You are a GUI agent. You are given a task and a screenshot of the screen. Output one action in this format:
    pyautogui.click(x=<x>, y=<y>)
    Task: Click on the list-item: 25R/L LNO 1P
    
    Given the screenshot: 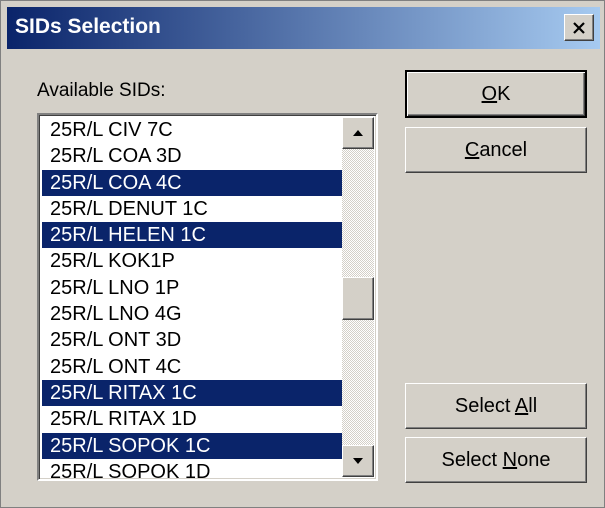 What is the action you would take?
    pyautogui.click(x=192, y=288)
    